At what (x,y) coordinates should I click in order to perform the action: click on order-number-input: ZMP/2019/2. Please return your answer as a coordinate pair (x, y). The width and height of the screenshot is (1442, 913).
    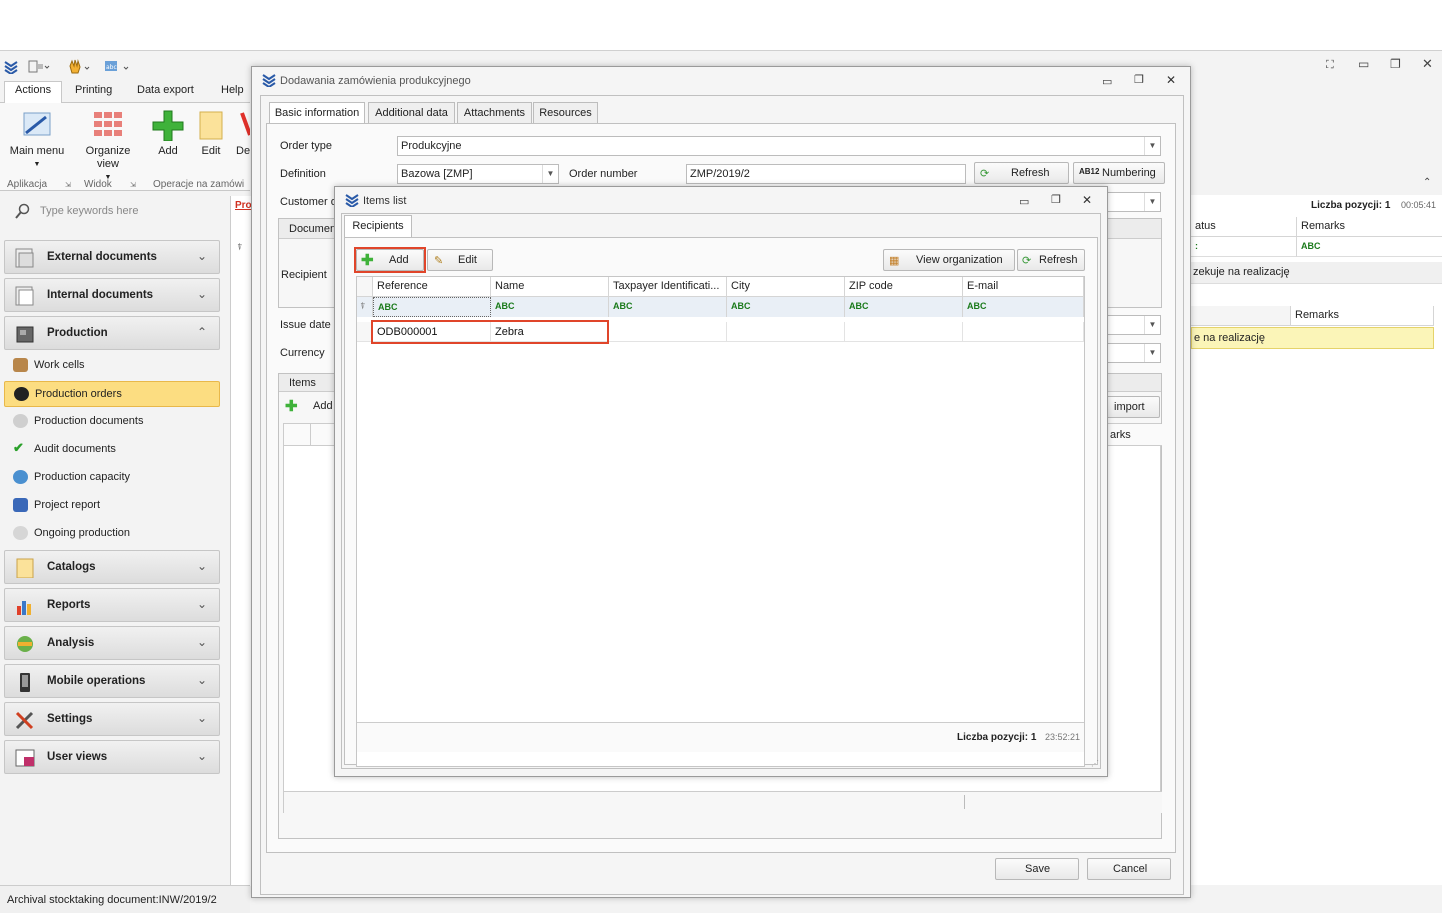
    Looking at the image, I should click on (826, 174).